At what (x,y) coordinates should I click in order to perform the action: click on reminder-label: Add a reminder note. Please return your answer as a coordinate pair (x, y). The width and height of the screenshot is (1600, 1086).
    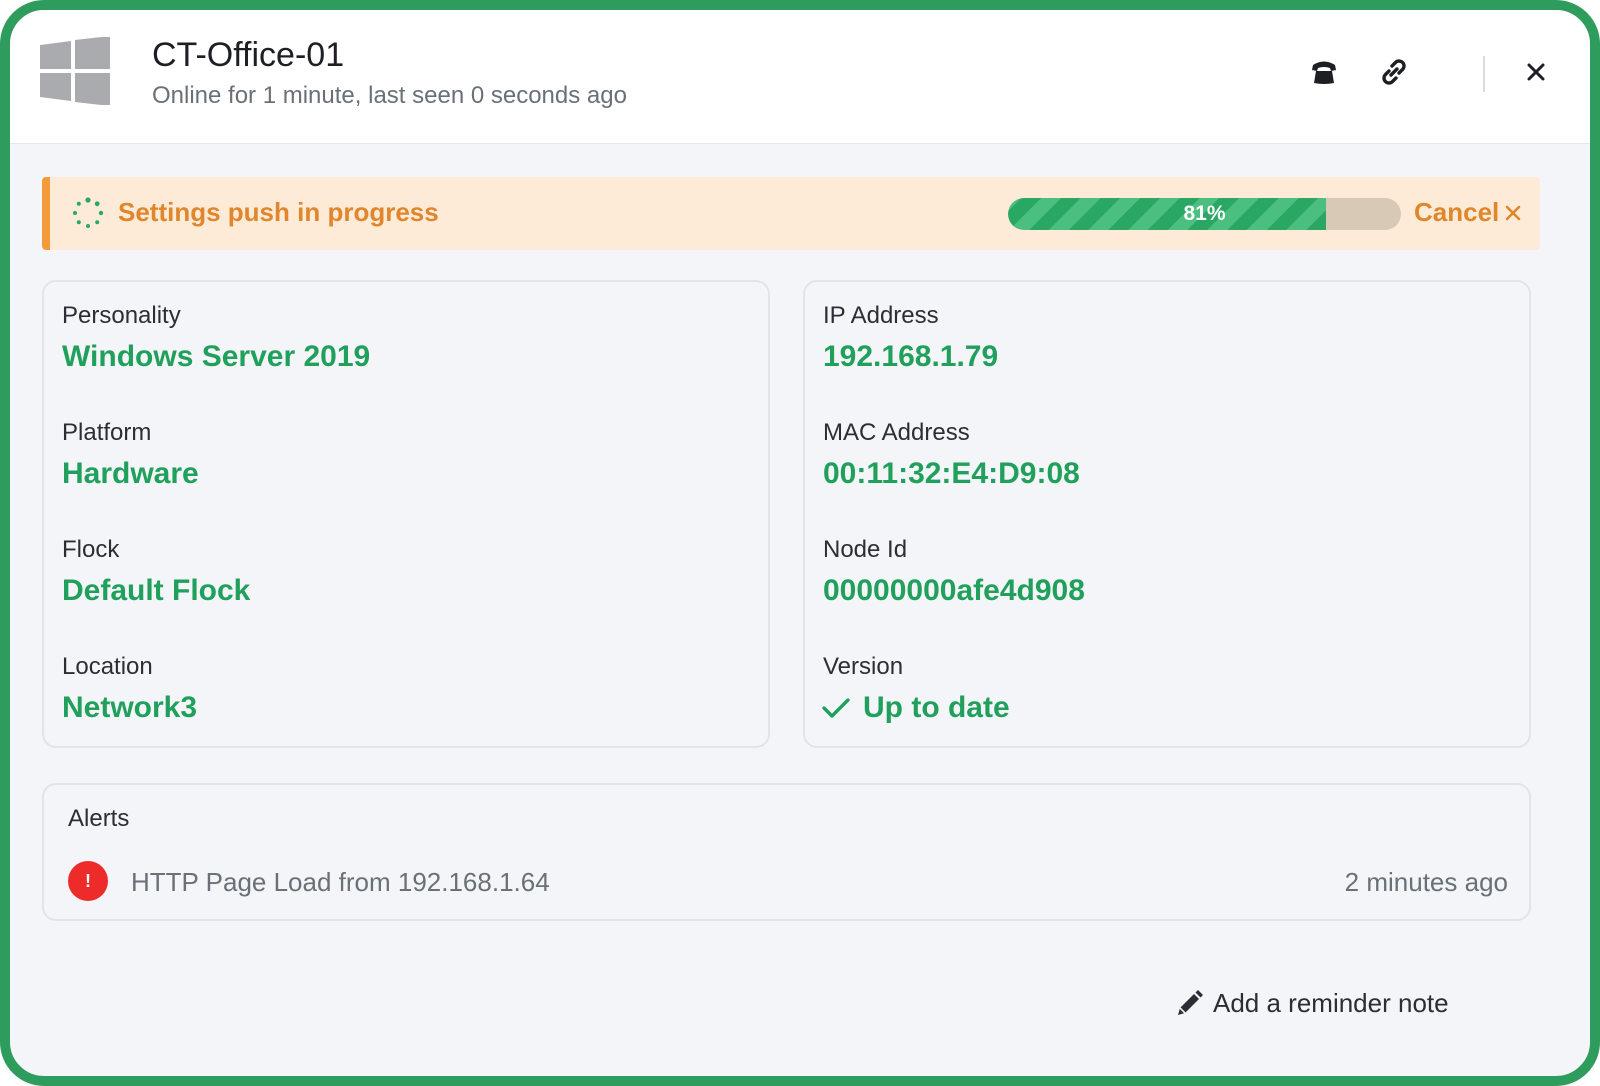
    Looking at the image, I should click on (1331, 1003).